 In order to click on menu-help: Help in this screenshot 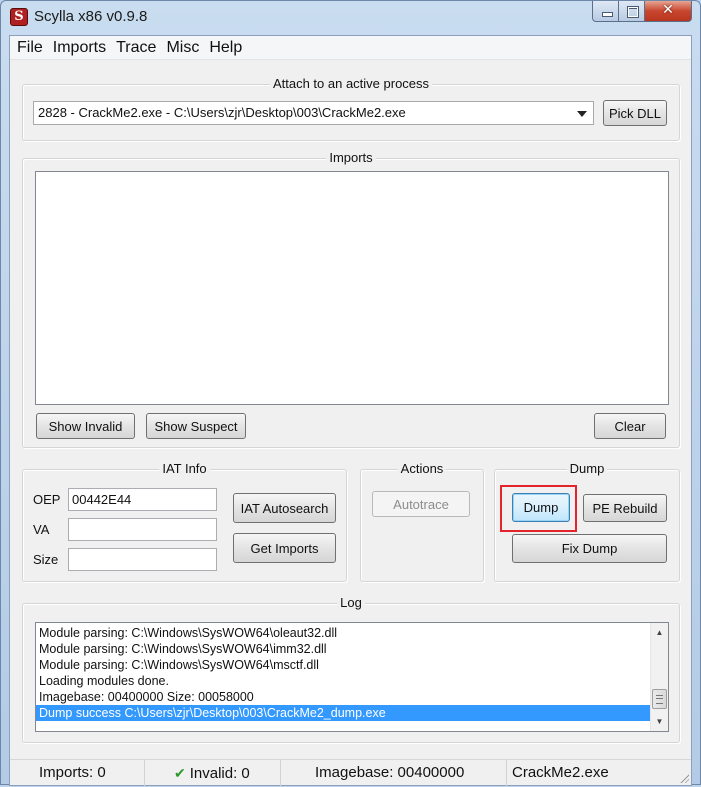, I will do `click(225, 48)`.